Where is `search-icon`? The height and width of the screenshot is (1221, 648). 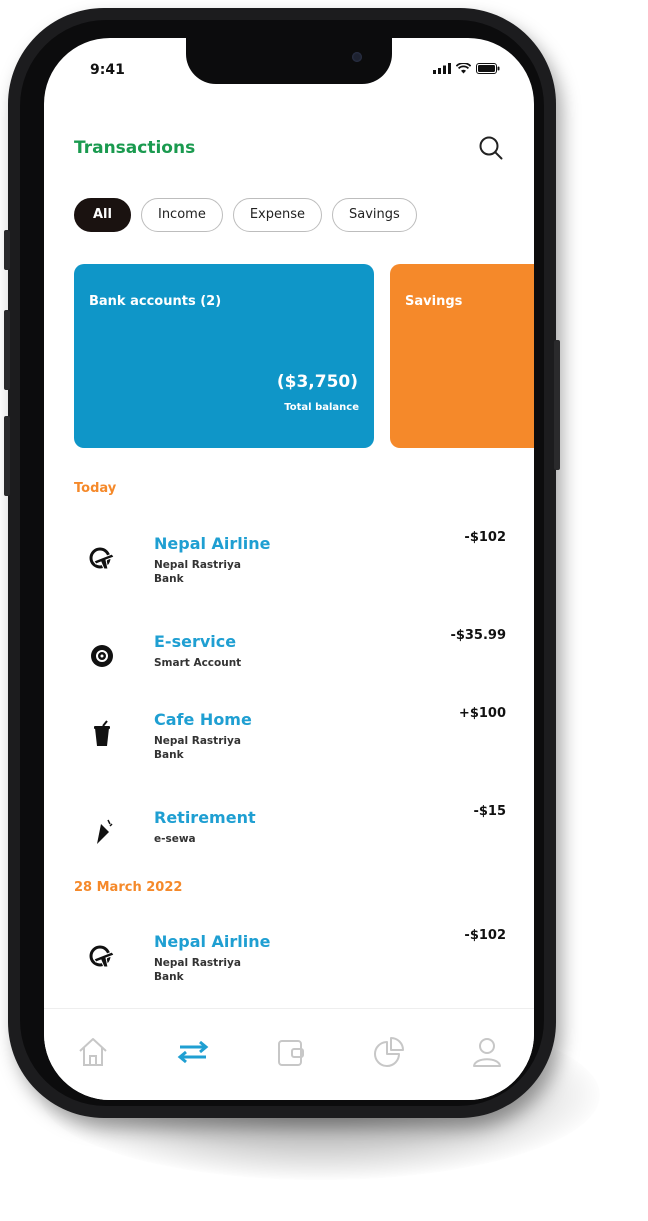 search-icon is located at coordinates (491, 148).